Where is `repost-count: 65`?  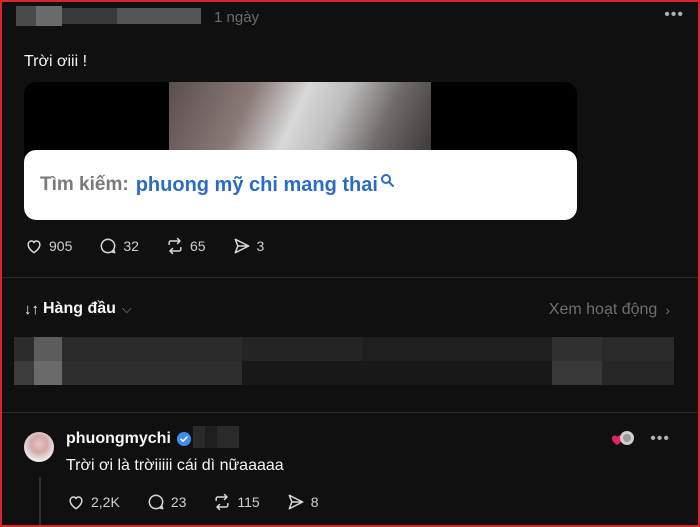
repost-count: 65 is located at coordinates (197, 246).